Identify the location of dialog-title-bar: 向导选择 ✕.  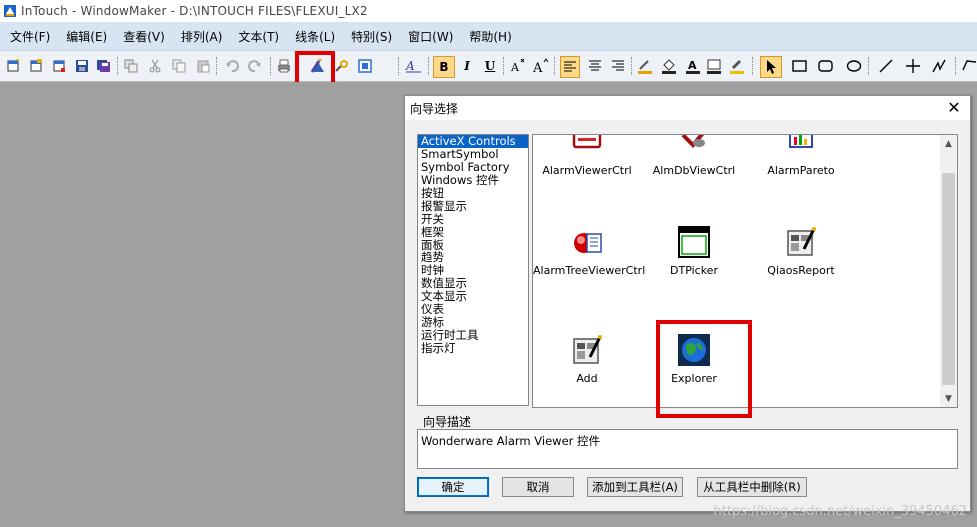
(687, 108).